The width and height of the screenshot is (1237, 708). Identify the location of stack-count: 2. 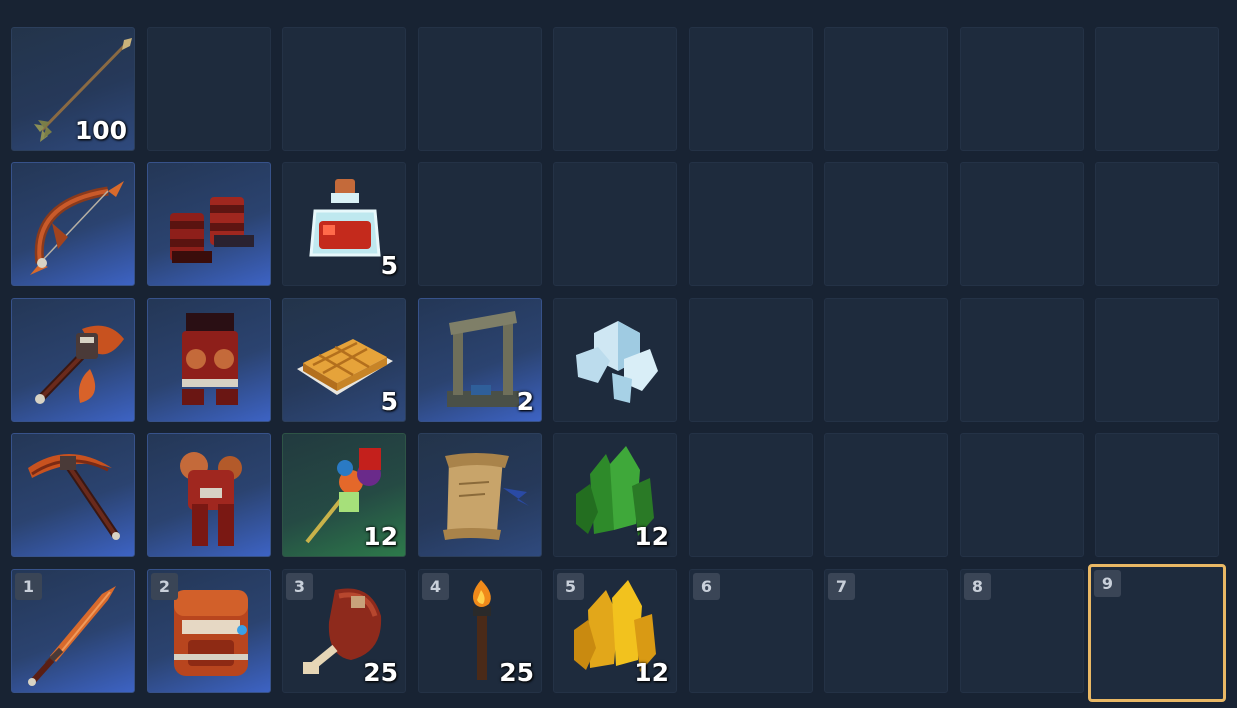
(525, 401).